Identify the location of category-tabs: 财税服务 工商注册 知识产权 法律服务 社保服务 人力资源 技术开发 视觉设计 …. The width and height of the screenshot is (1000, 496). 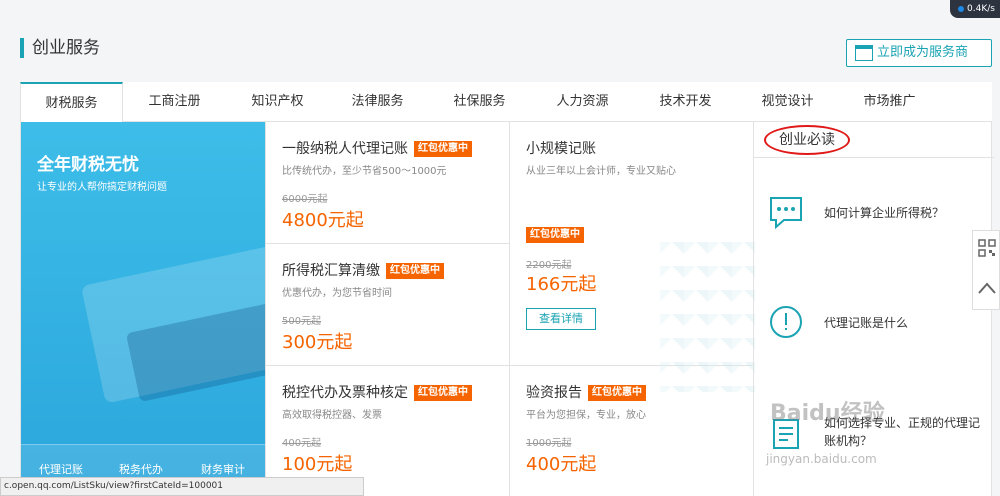
(506, 102).